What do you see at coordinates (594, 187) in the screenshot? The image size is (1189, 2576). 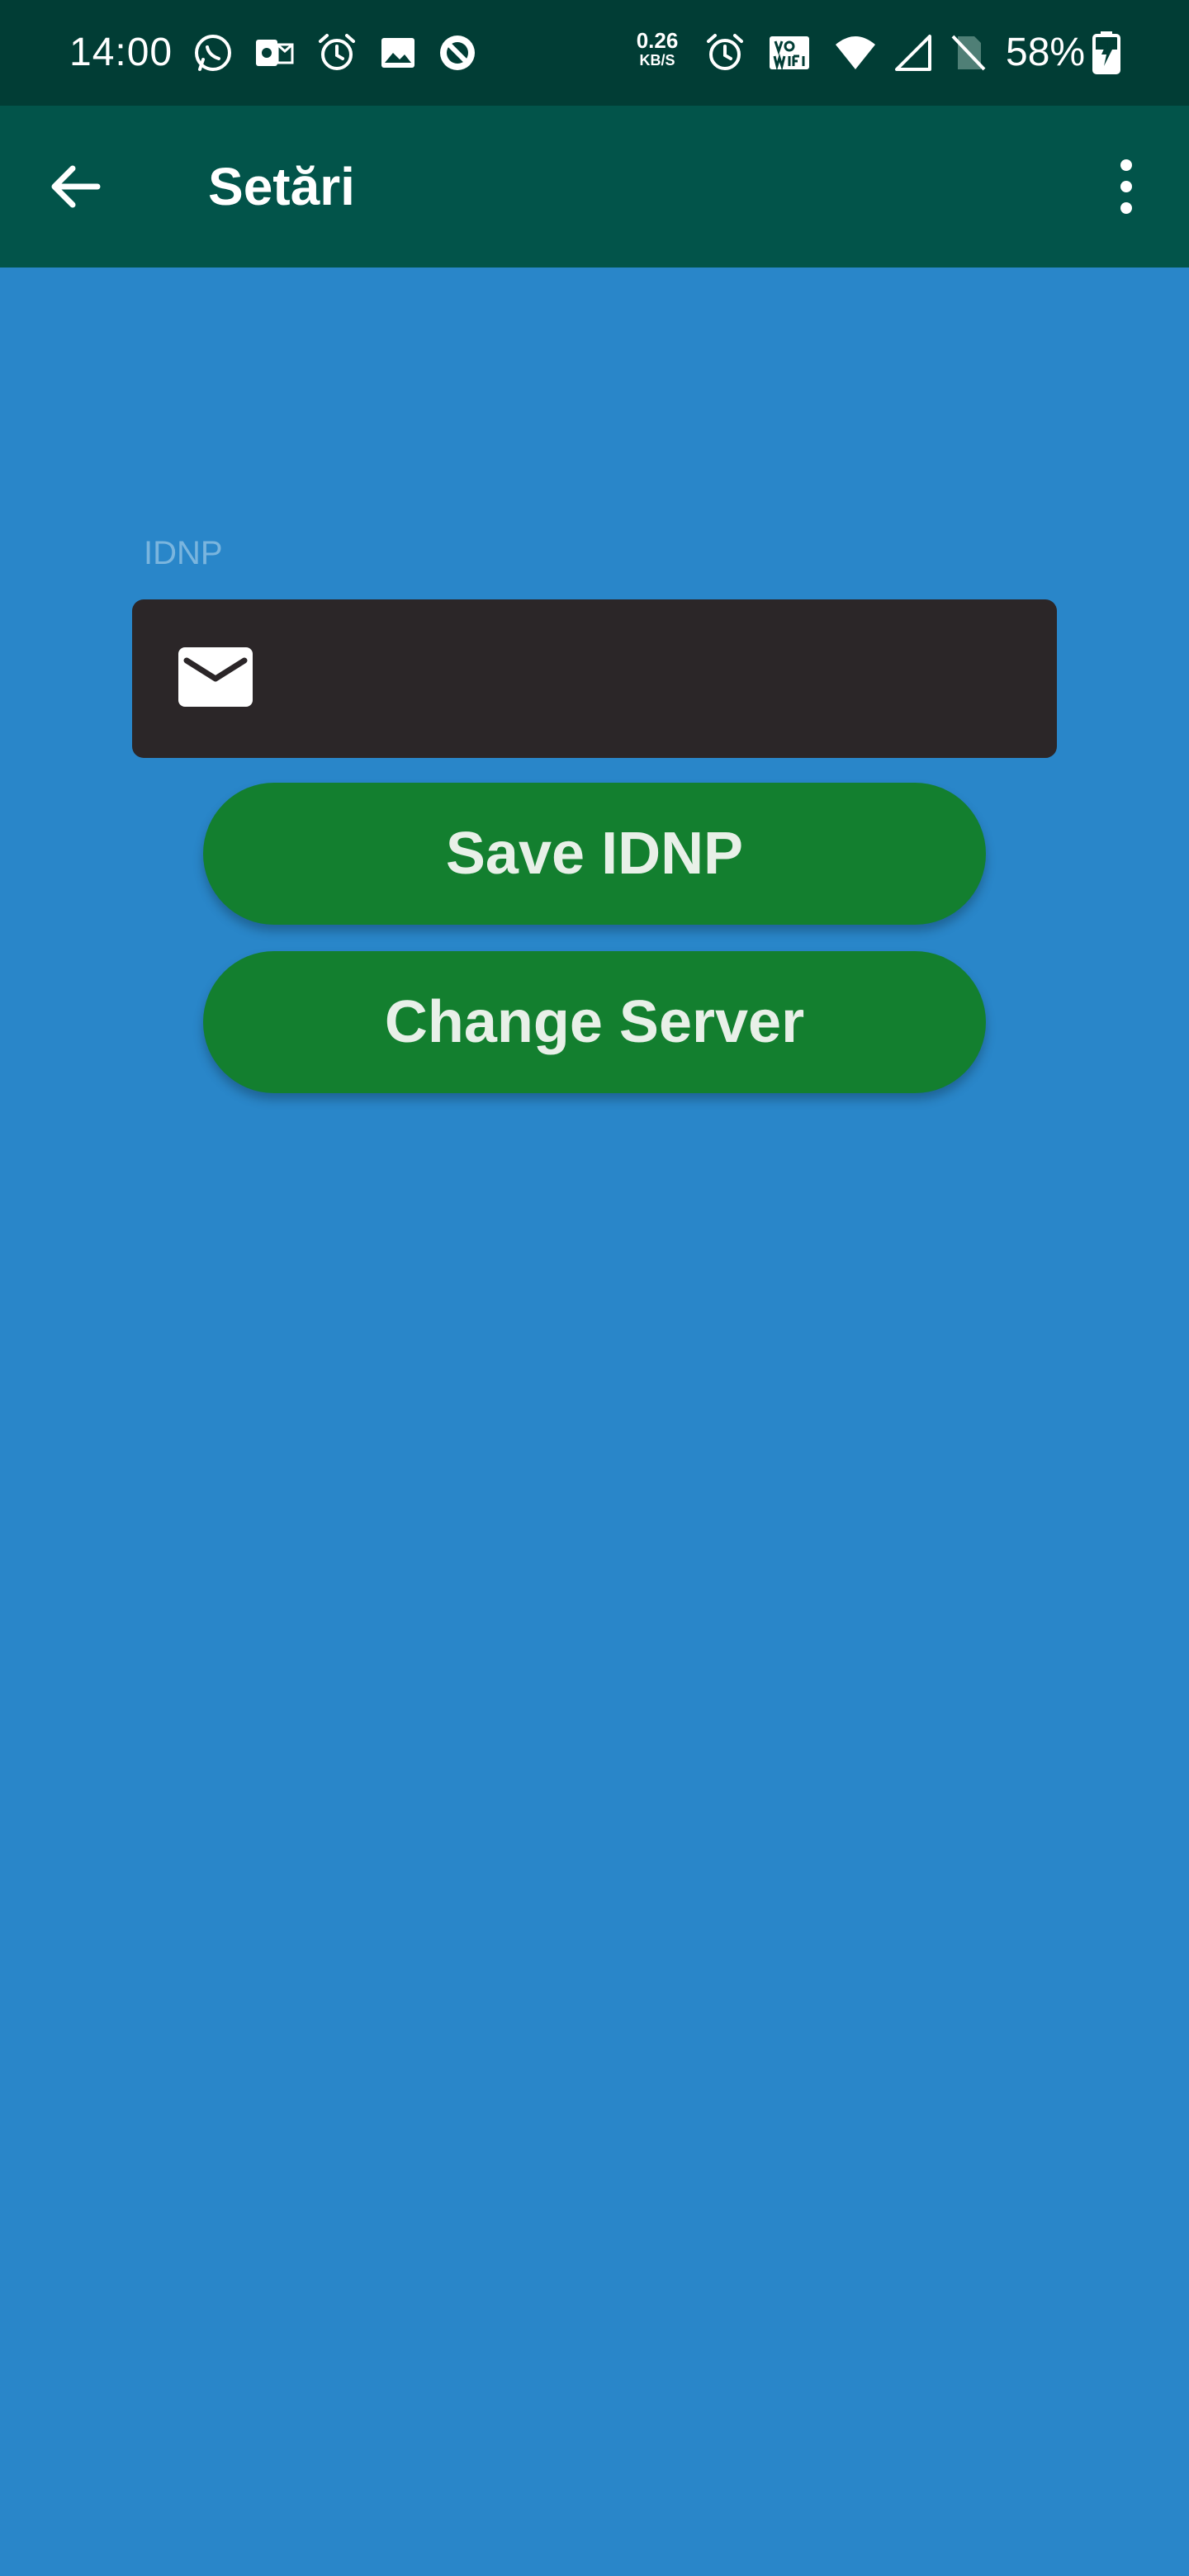 I see `app-bar: Setări` at bounding box center [594, 187].